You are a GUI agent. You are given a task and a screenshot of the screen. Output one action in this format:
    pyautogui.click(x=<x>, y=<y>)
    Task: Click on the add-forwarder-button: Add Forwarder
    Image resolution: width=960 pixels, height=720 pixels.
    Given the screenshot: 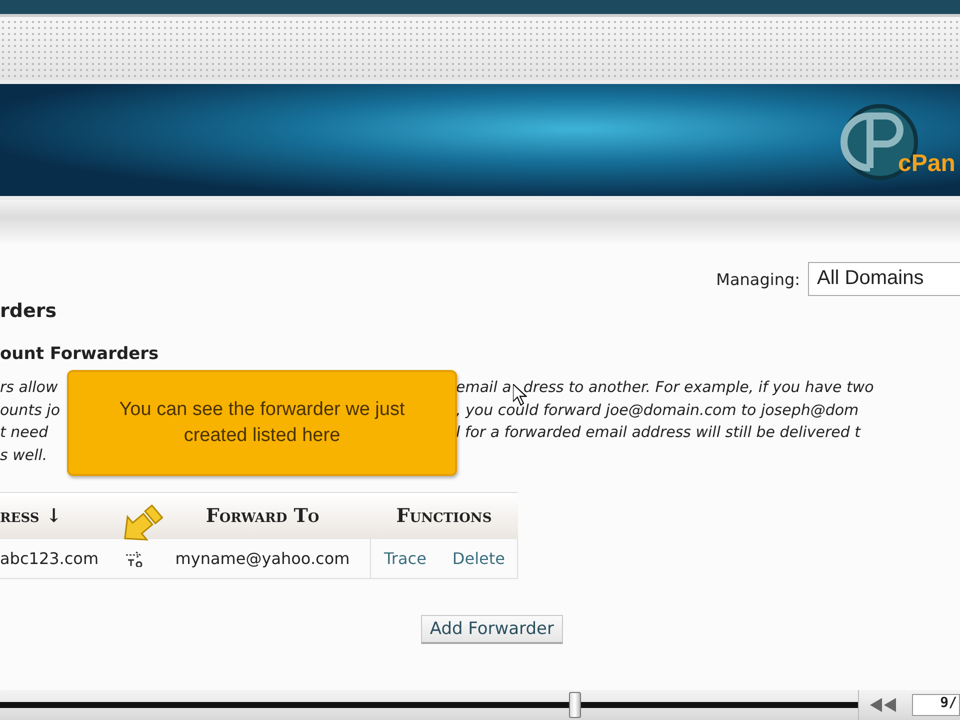 What is the action you would take?
    pyautogui.click(x=491, y=629)
    